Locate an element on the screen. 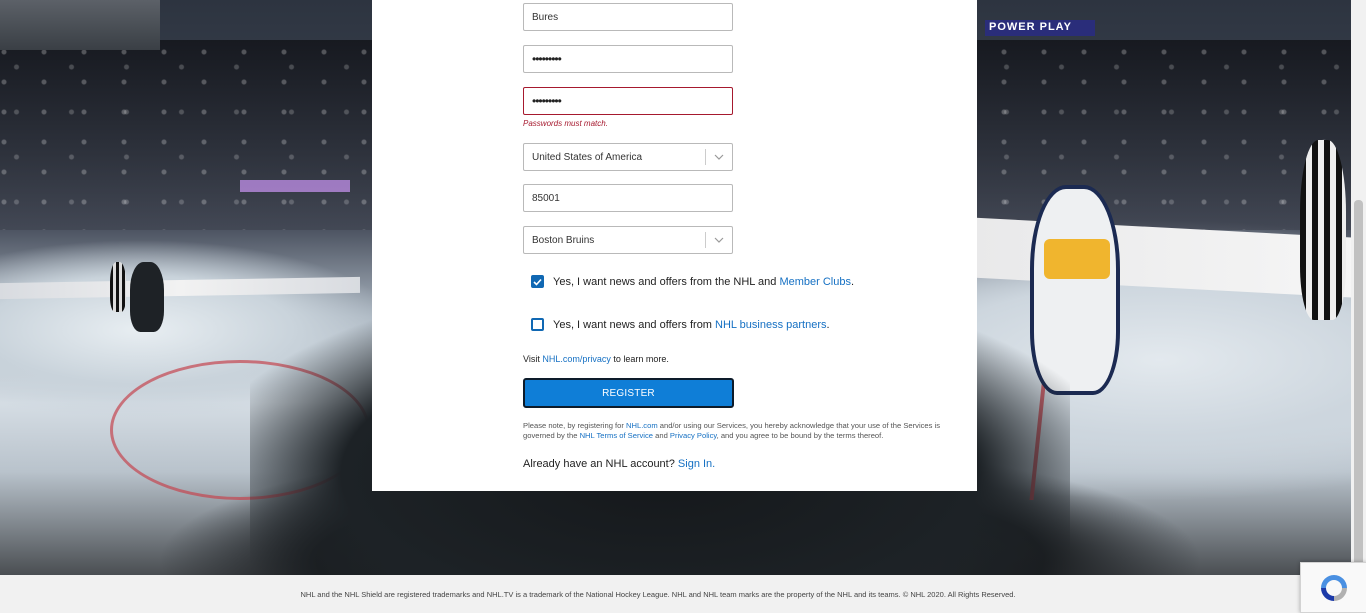  sign-in-prompt: Already have an NHL account? Sign In. is located at coordinates (619, 464).